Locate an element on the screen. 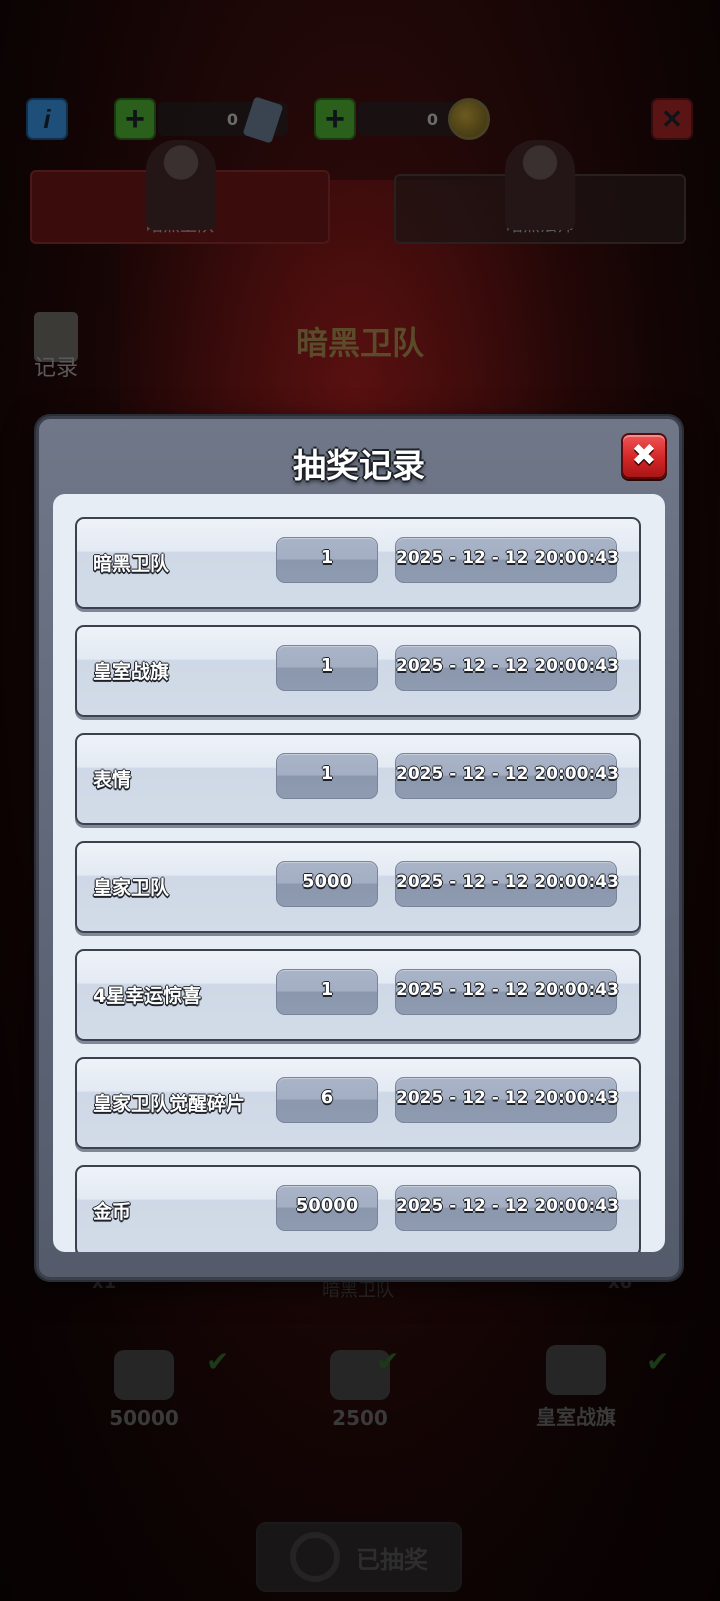 The image size is (720, 1601). reward-label: 2500 is located at coordinates (360, 1418).